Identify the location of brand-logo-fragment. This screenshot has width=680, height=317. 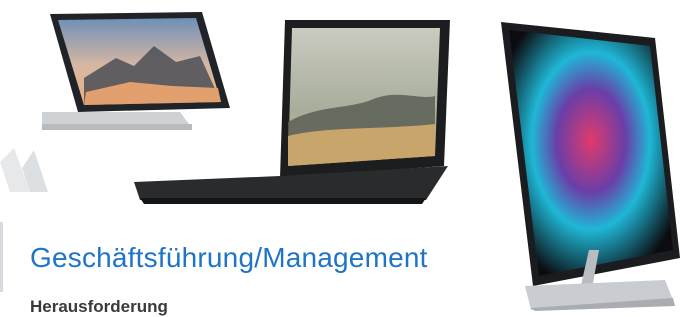
(24, 170).